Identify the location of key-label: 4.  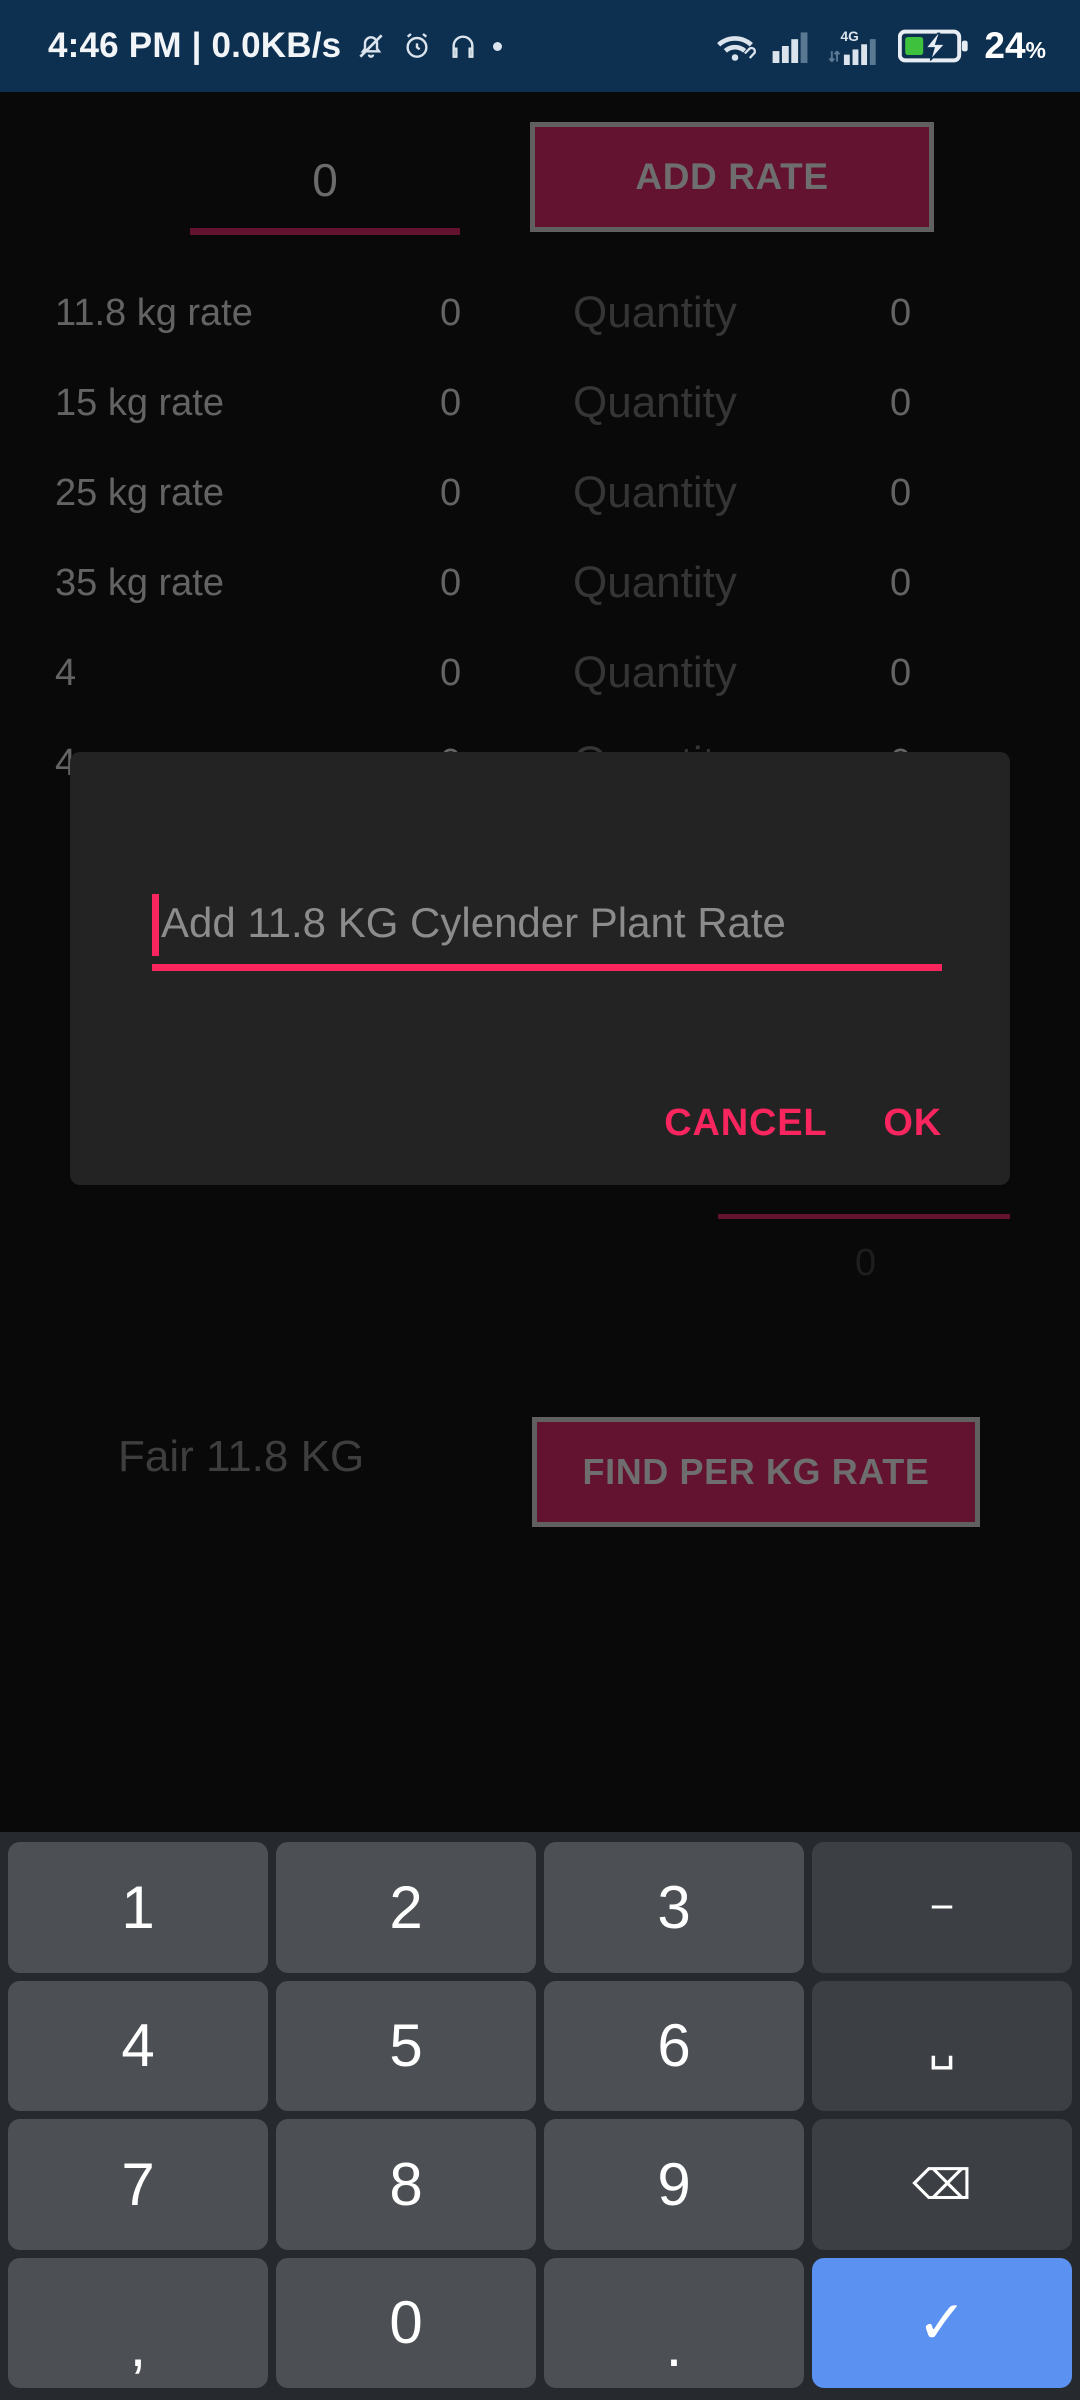
(138, 2046).